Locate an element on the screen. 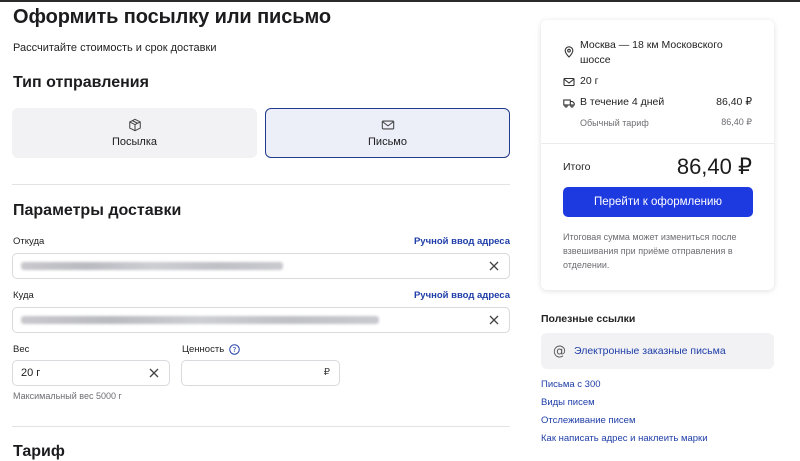  shipment-type-letter: Письмо is located at coordinates (387, 133).